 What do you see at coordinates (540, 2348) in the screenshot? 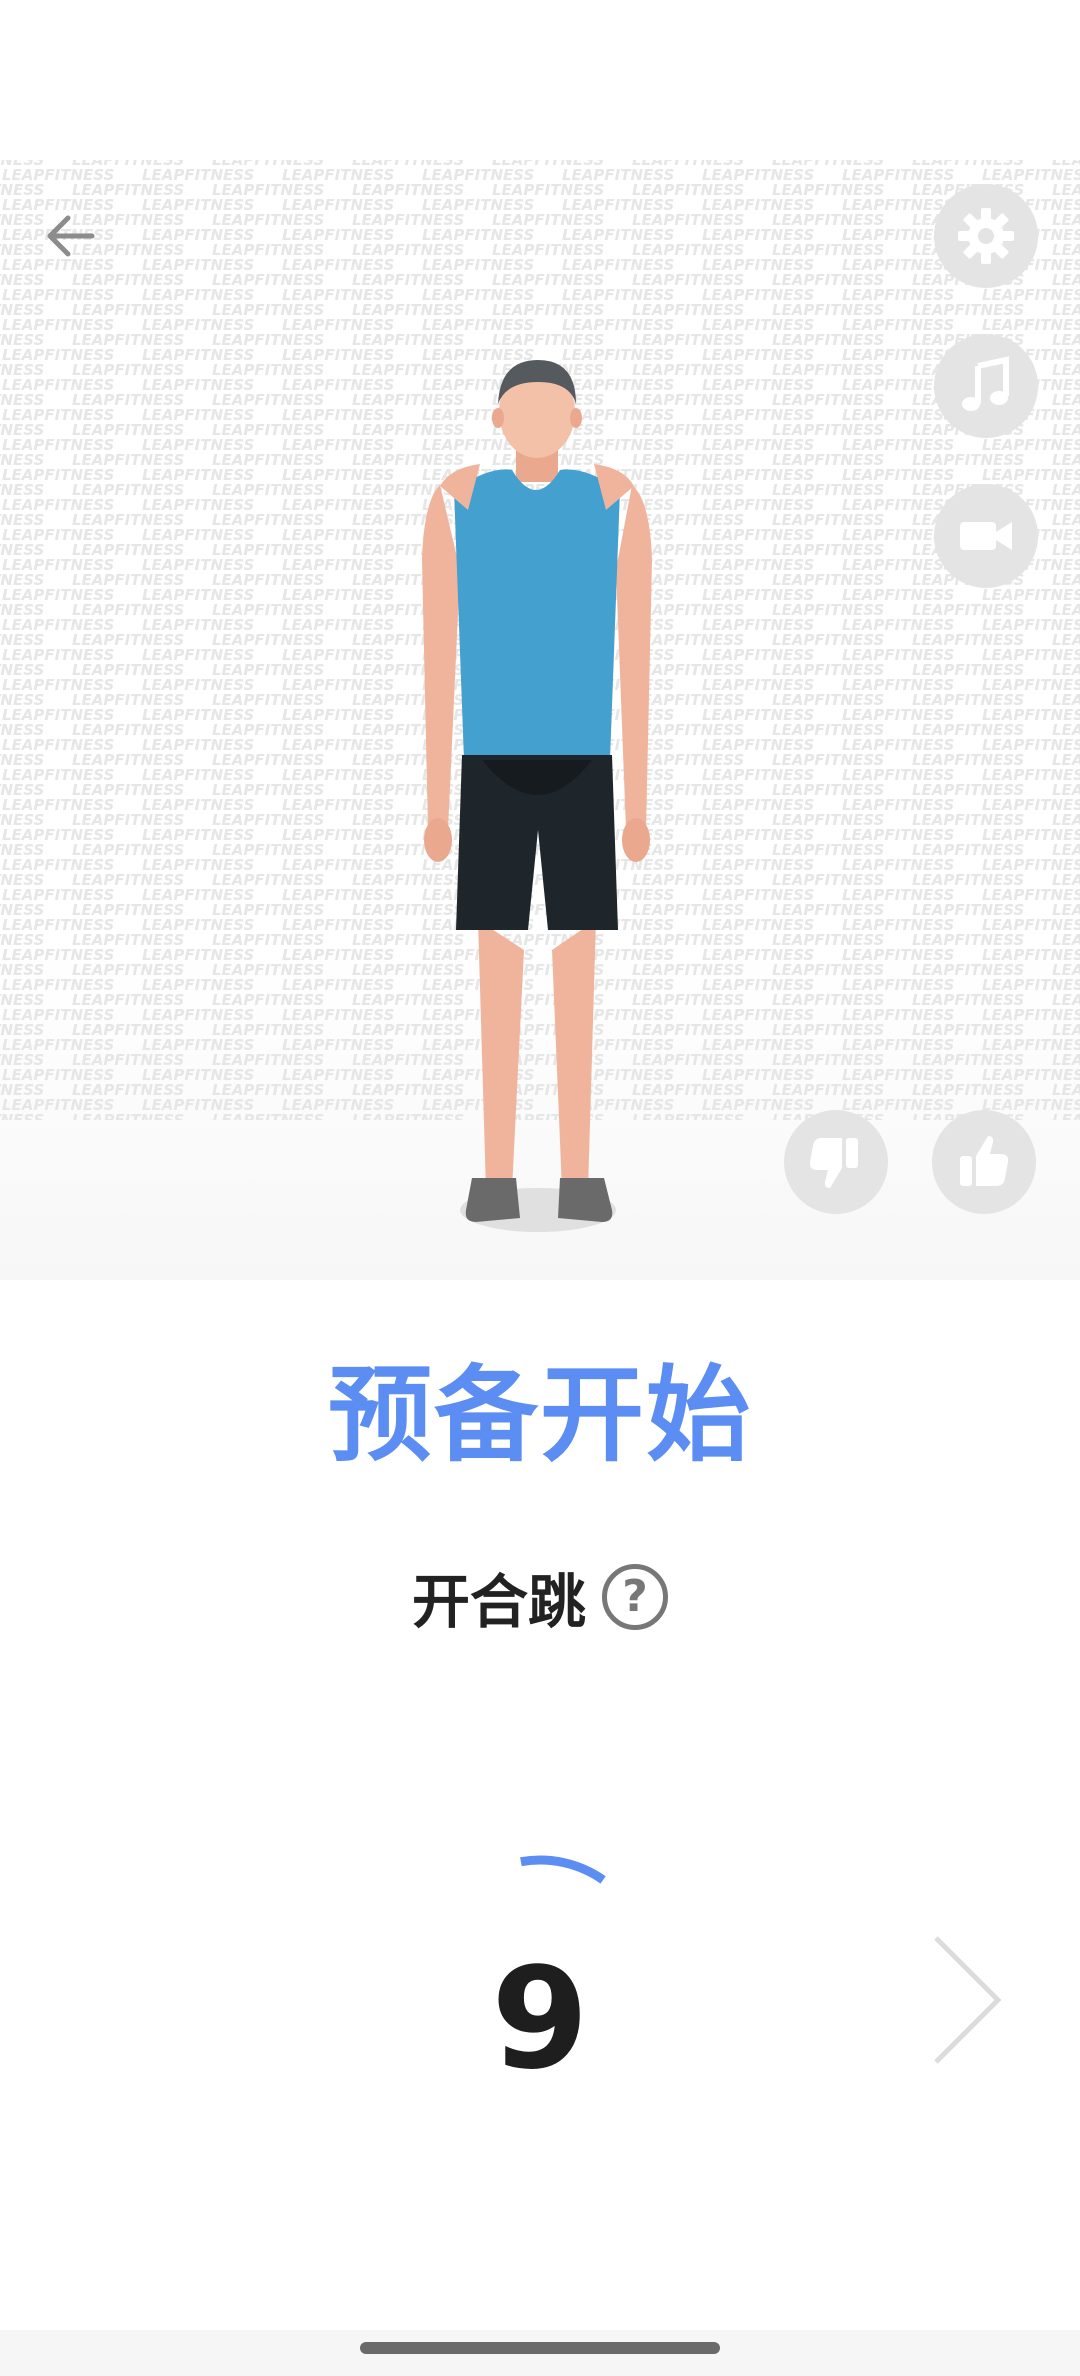
I see `home-indicator` at bounding box center [540, 2348].